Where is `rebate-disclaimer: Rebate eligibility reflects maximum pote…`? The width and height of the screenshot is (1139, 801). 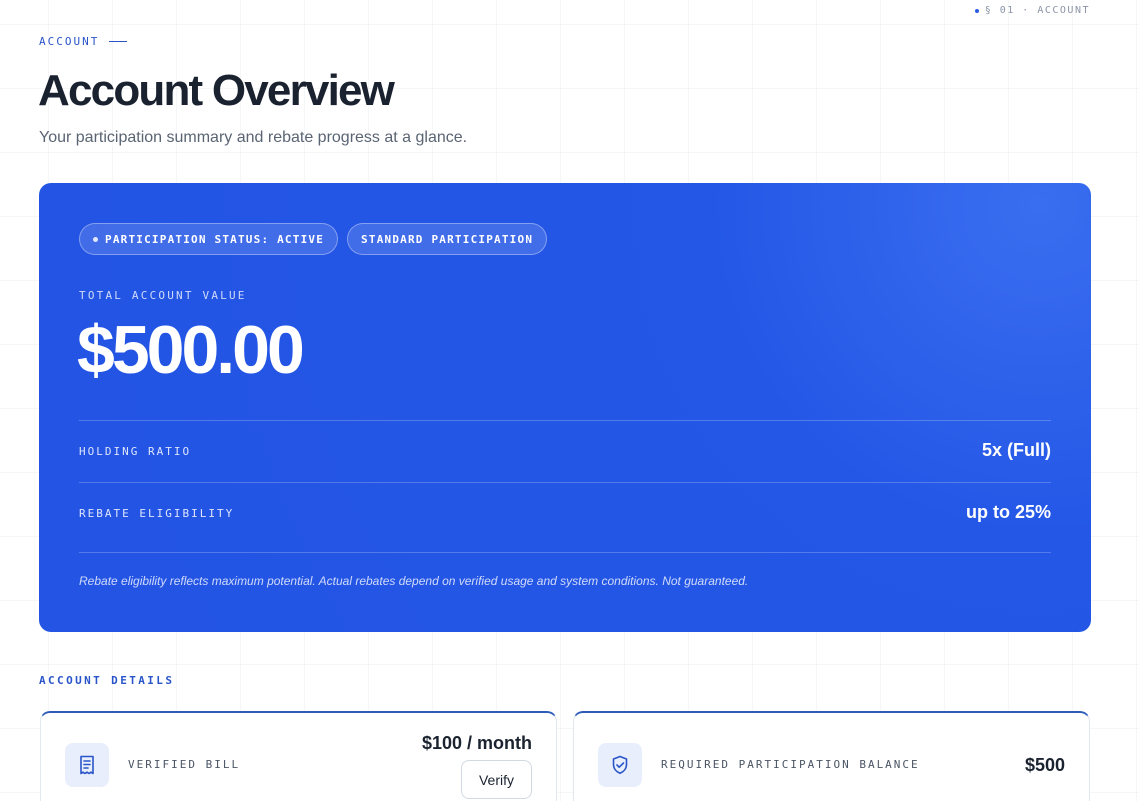
rebate-disclaimer: Rebate eligibility reflects maximum pote… is located at coordinates (414, 581).